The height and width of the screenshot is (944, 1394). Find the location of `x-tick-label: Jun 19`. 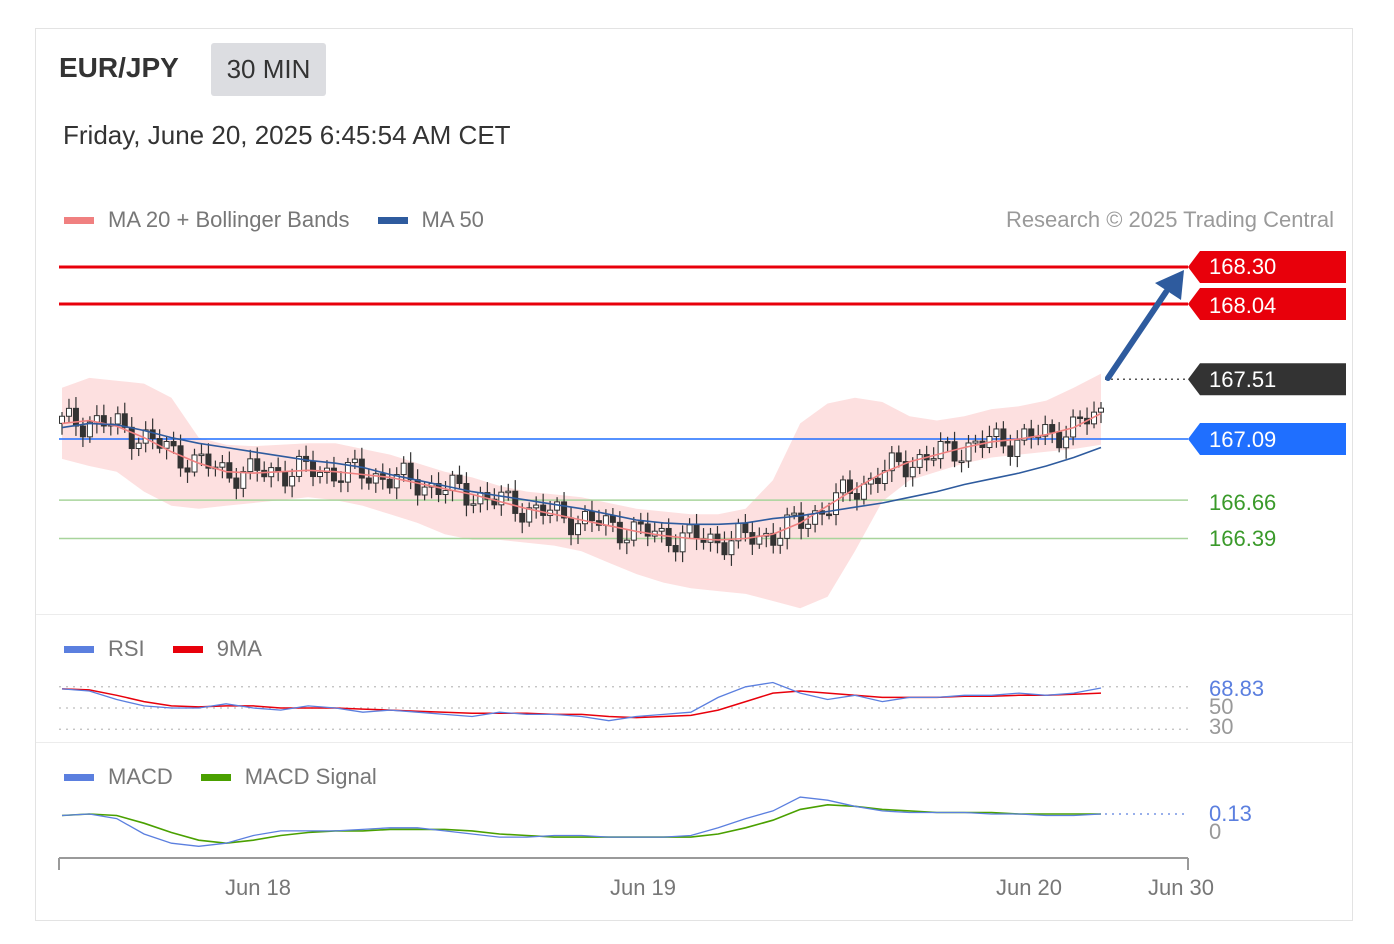

x-tick-label: Jun 19 is located at coordinates (643, 887).